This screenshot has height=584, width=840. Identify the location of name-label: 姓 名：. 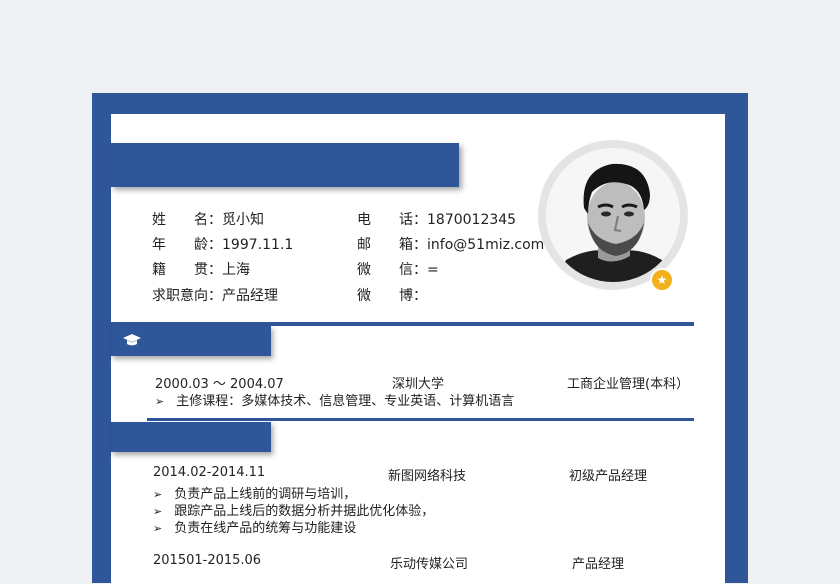
(187, 220).